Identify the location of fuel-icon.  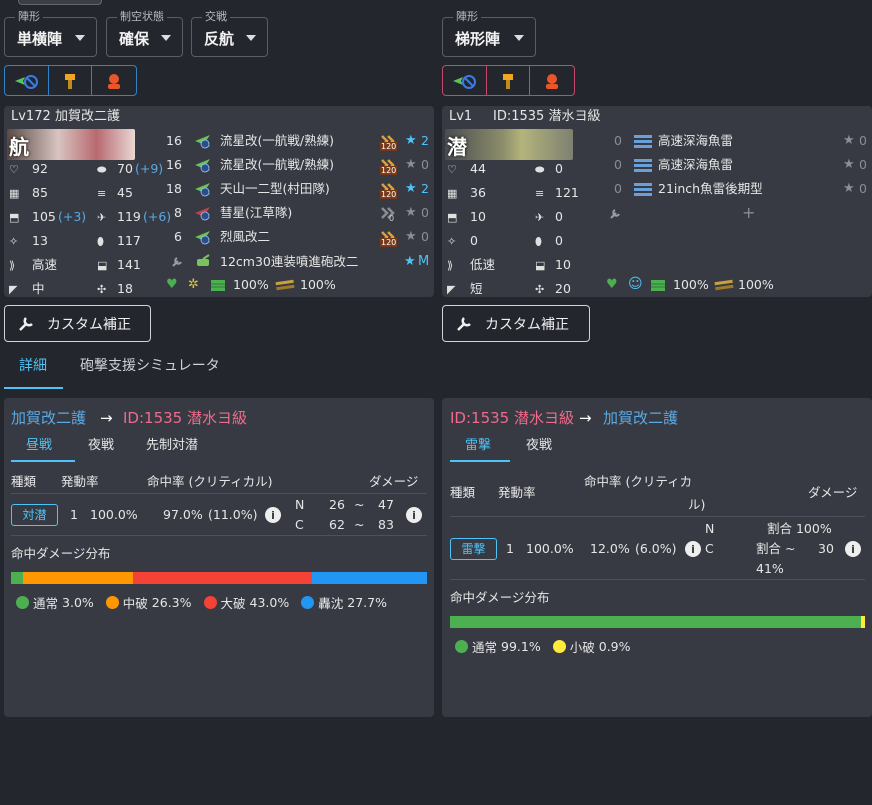
(658, 285).